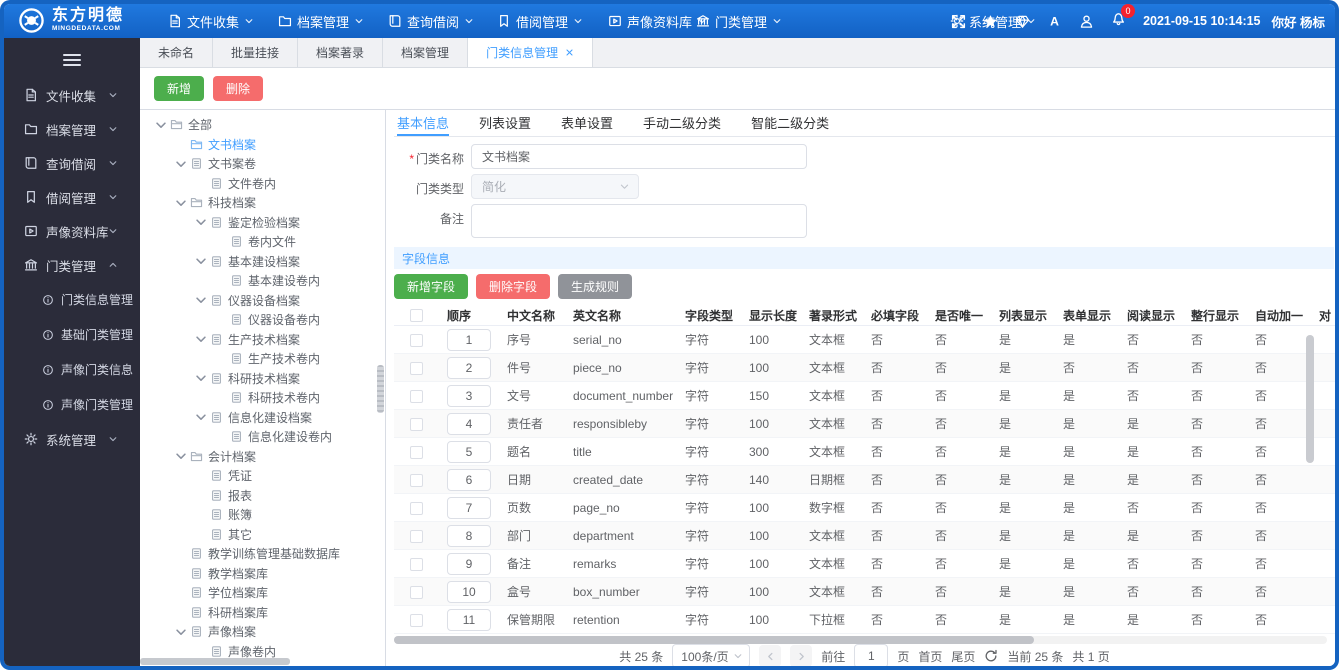  Describe the element at coordinates (72, 404) in the screenshot. I see `sidebar-subitem-4: 声像门类管理` at that location.